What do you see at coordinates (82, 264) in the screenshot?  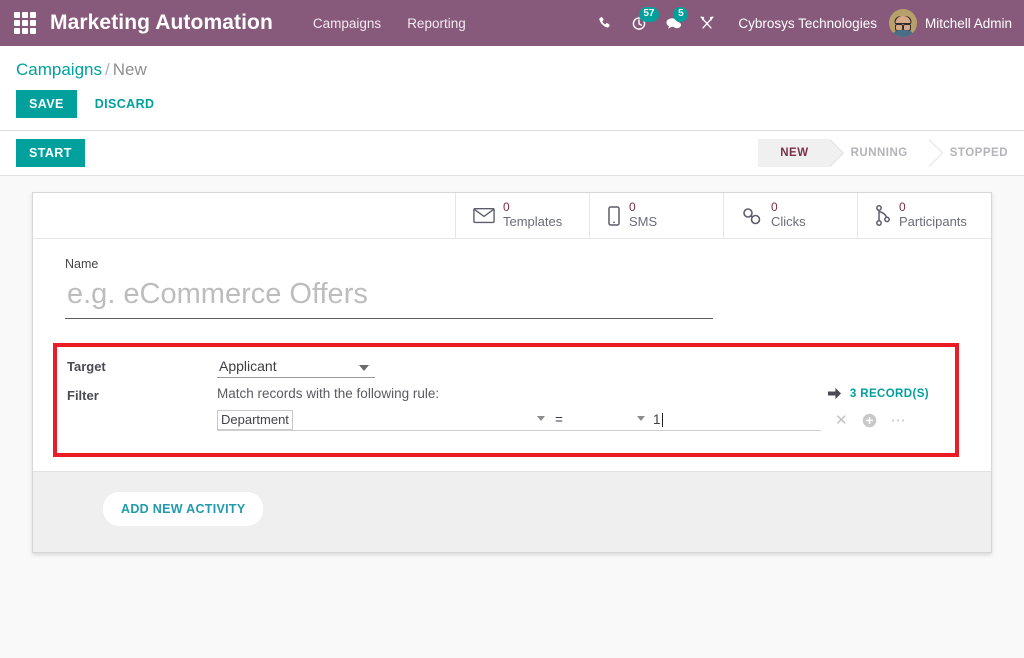 I see `name-field-label: Name` at bounding box center [82, 264].